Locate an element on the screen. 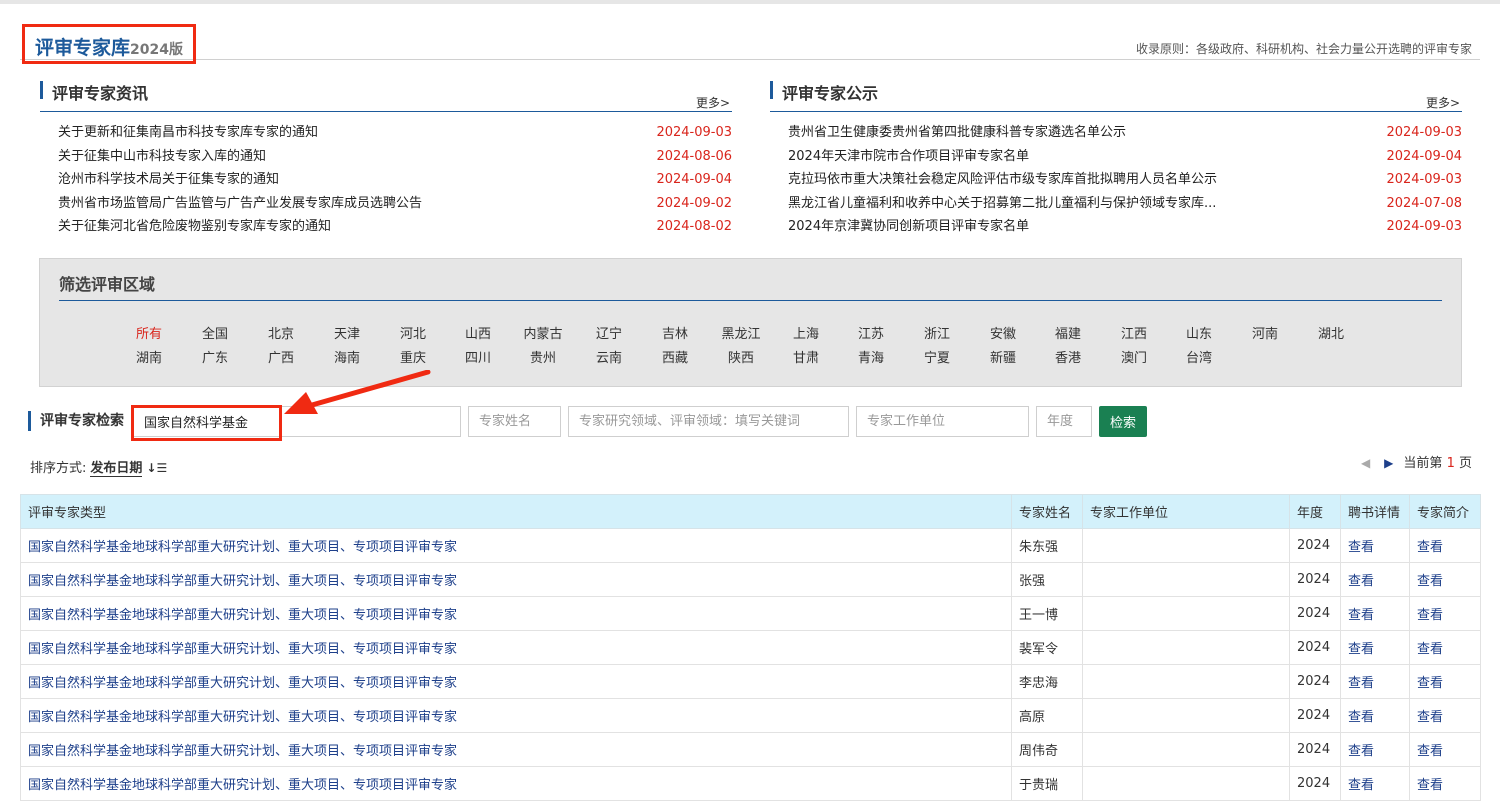 The image size is (1500, 807). region-option: 福建 is located at coordinates (1068, 332).